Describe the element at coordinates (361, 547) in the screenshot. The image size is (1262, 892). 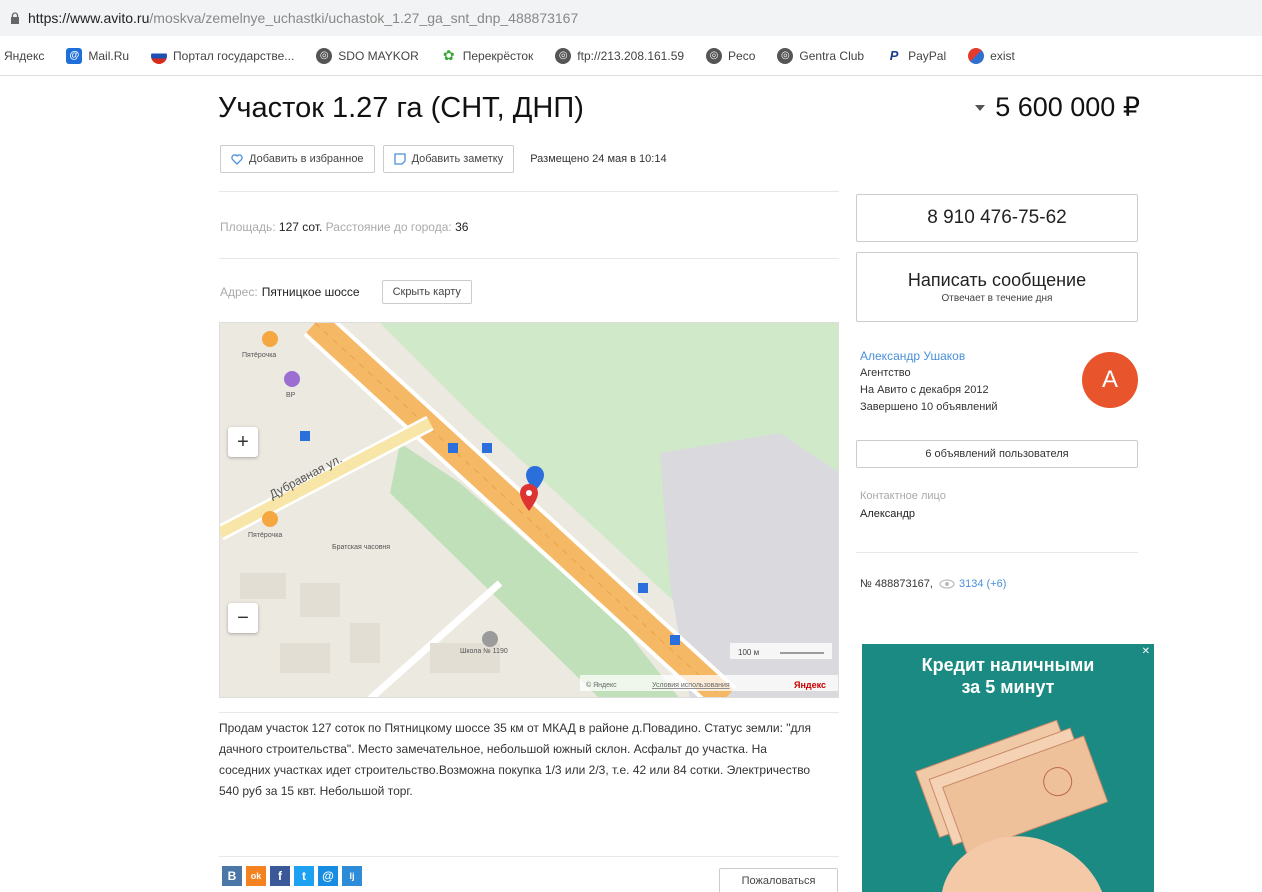
I see `poi-label: Братская часовня` at that location.